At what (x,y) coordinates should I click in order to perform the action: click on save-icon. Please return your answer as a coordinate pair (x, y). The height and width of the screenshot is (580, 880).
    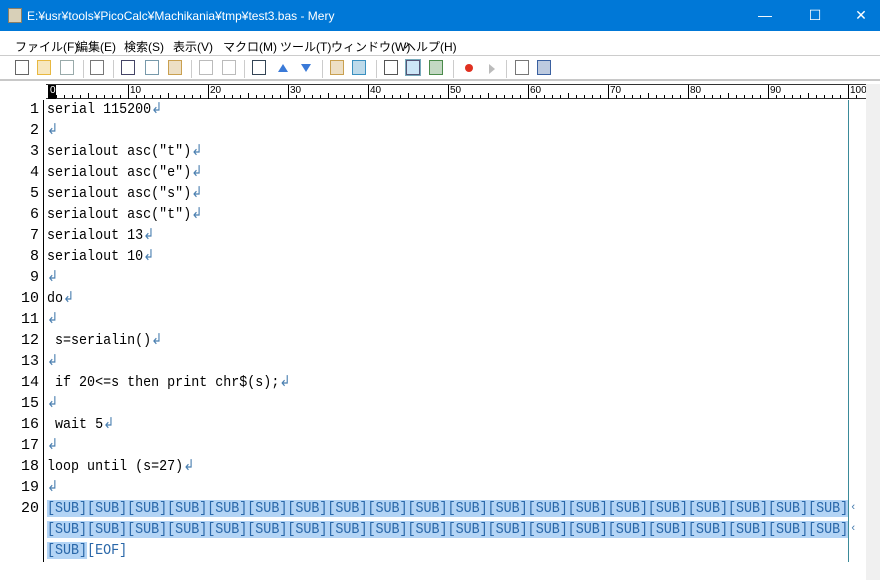
    Looking at the image, I should click on (67, 67).